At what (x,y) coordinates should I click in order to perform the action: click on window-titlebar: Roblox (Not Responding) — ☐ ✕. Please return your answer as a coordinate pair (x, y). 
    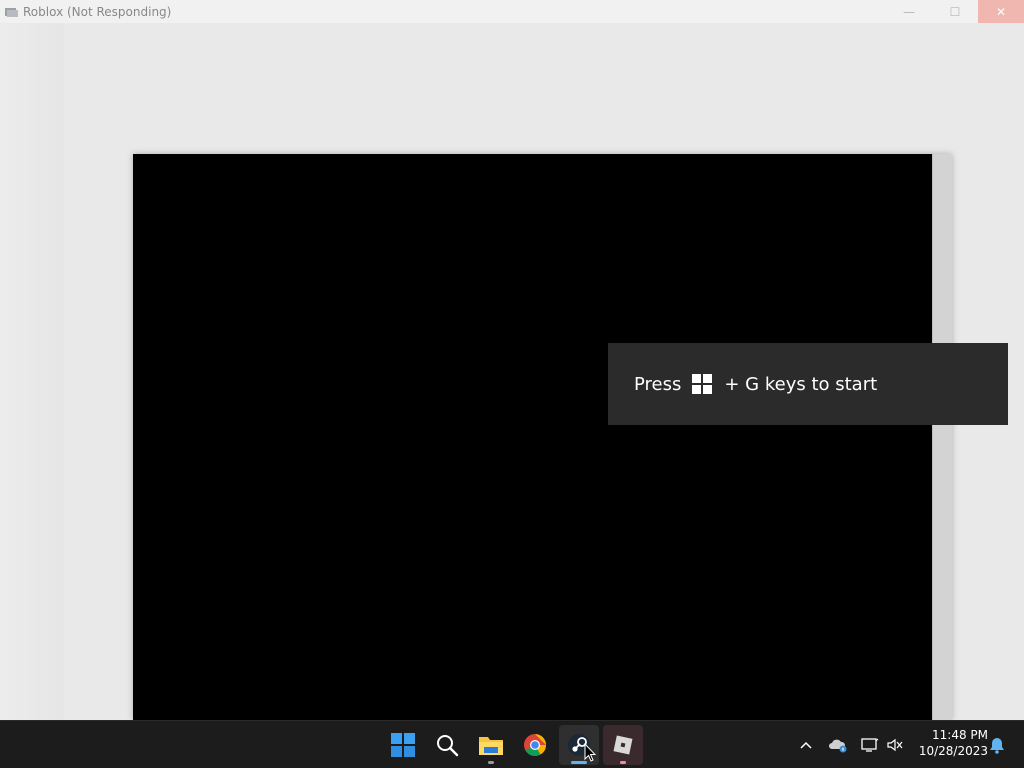
    Looking at the image, I should click on (512, 11).